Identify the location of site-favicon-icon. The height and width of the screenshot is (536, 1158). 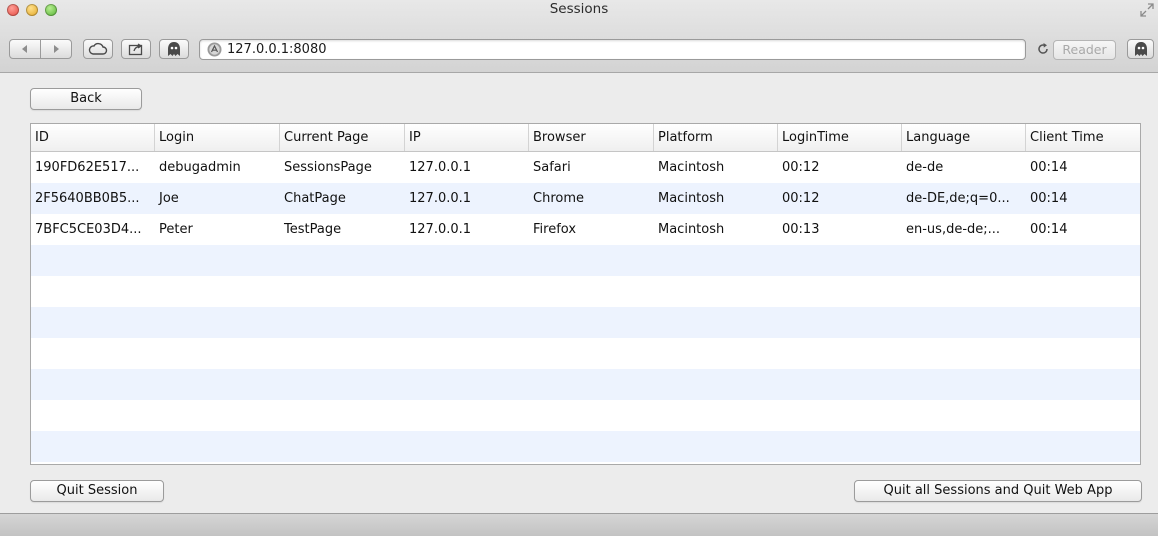
(214, 49).